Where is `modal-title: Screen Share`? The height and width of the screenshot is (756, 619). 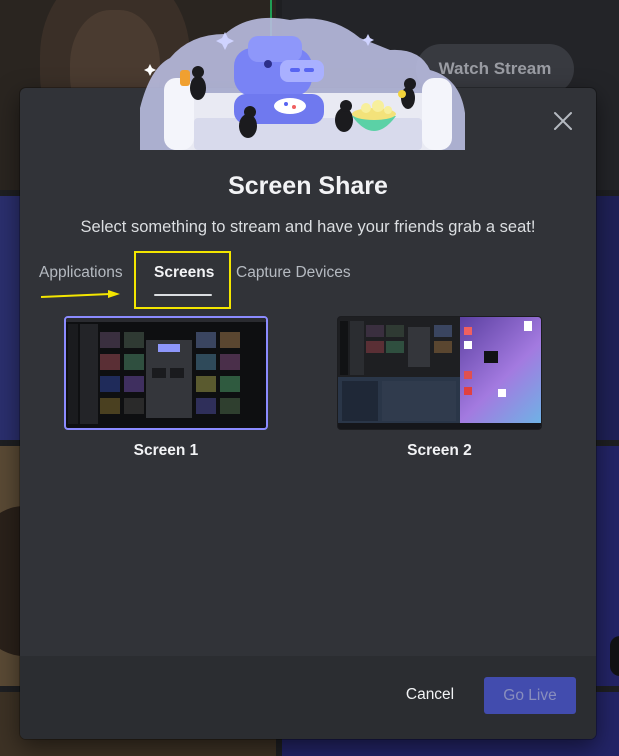
modal-title: Screen Share is located at coordinates (308, 186).